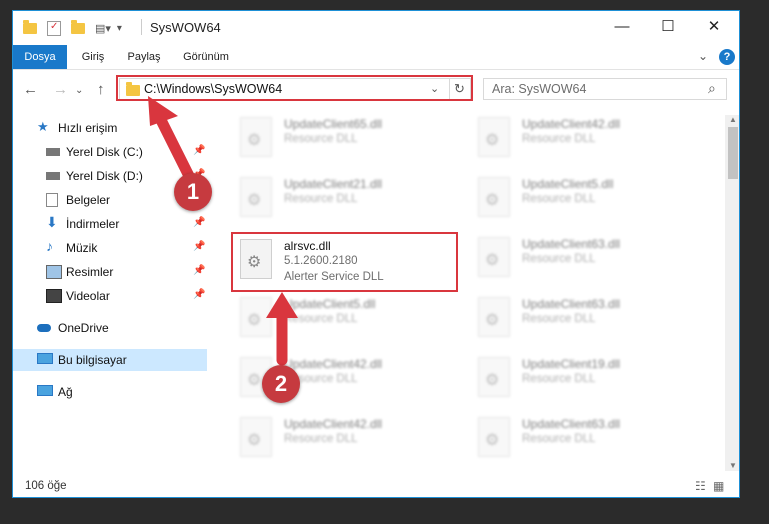  I want to click on status-bar: 106 öğe ☷ ▦, so click(376, 487).